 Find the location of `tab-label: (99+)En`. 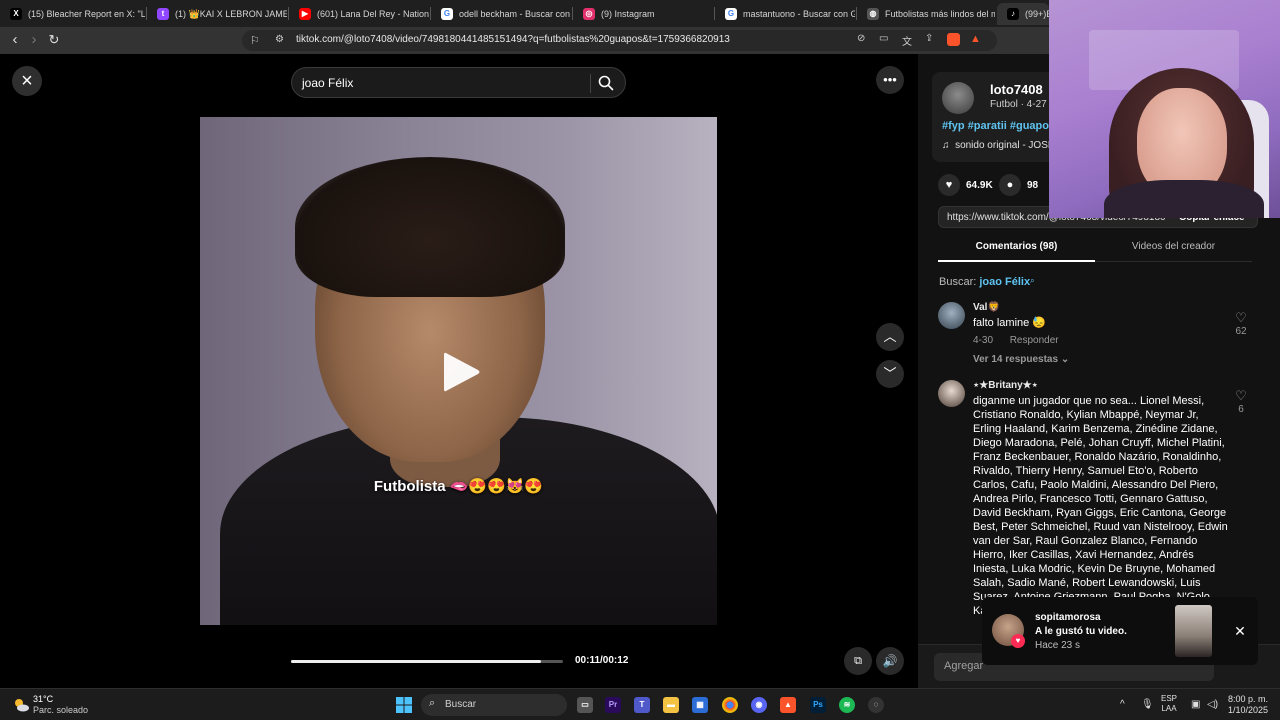

tab-label: (99+)En is located at coordinates (1037, 14).